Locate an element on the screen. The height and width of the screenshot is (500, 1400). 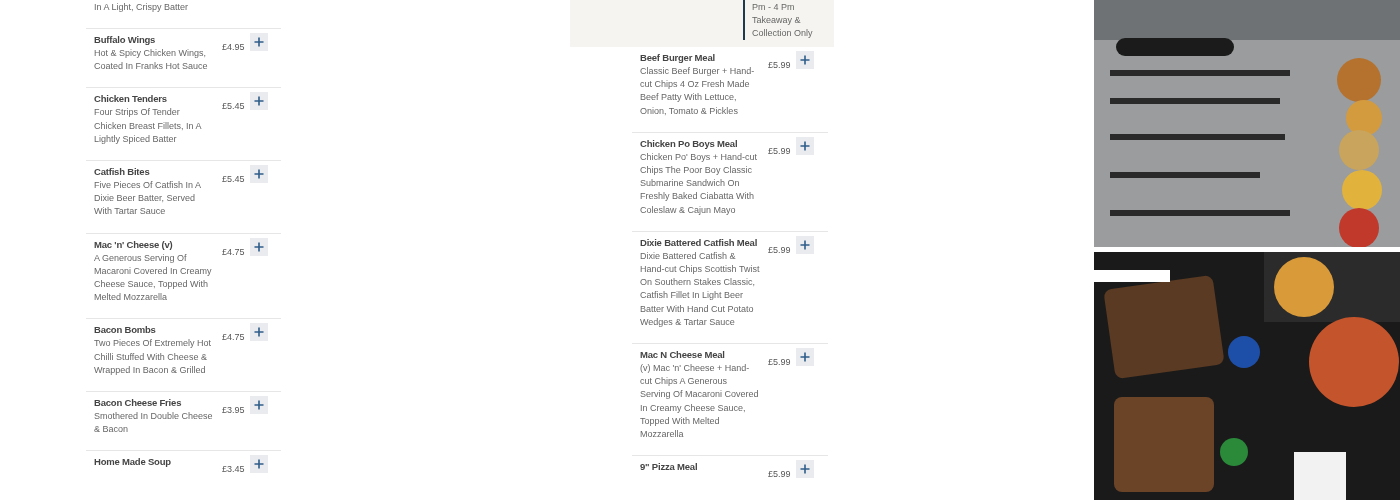
item-description: A Generous Serving Of Macaroni Covered In Creamy Cheese Sauce, Topped With Melted Mozzarella is located at coordinates (153, 278).